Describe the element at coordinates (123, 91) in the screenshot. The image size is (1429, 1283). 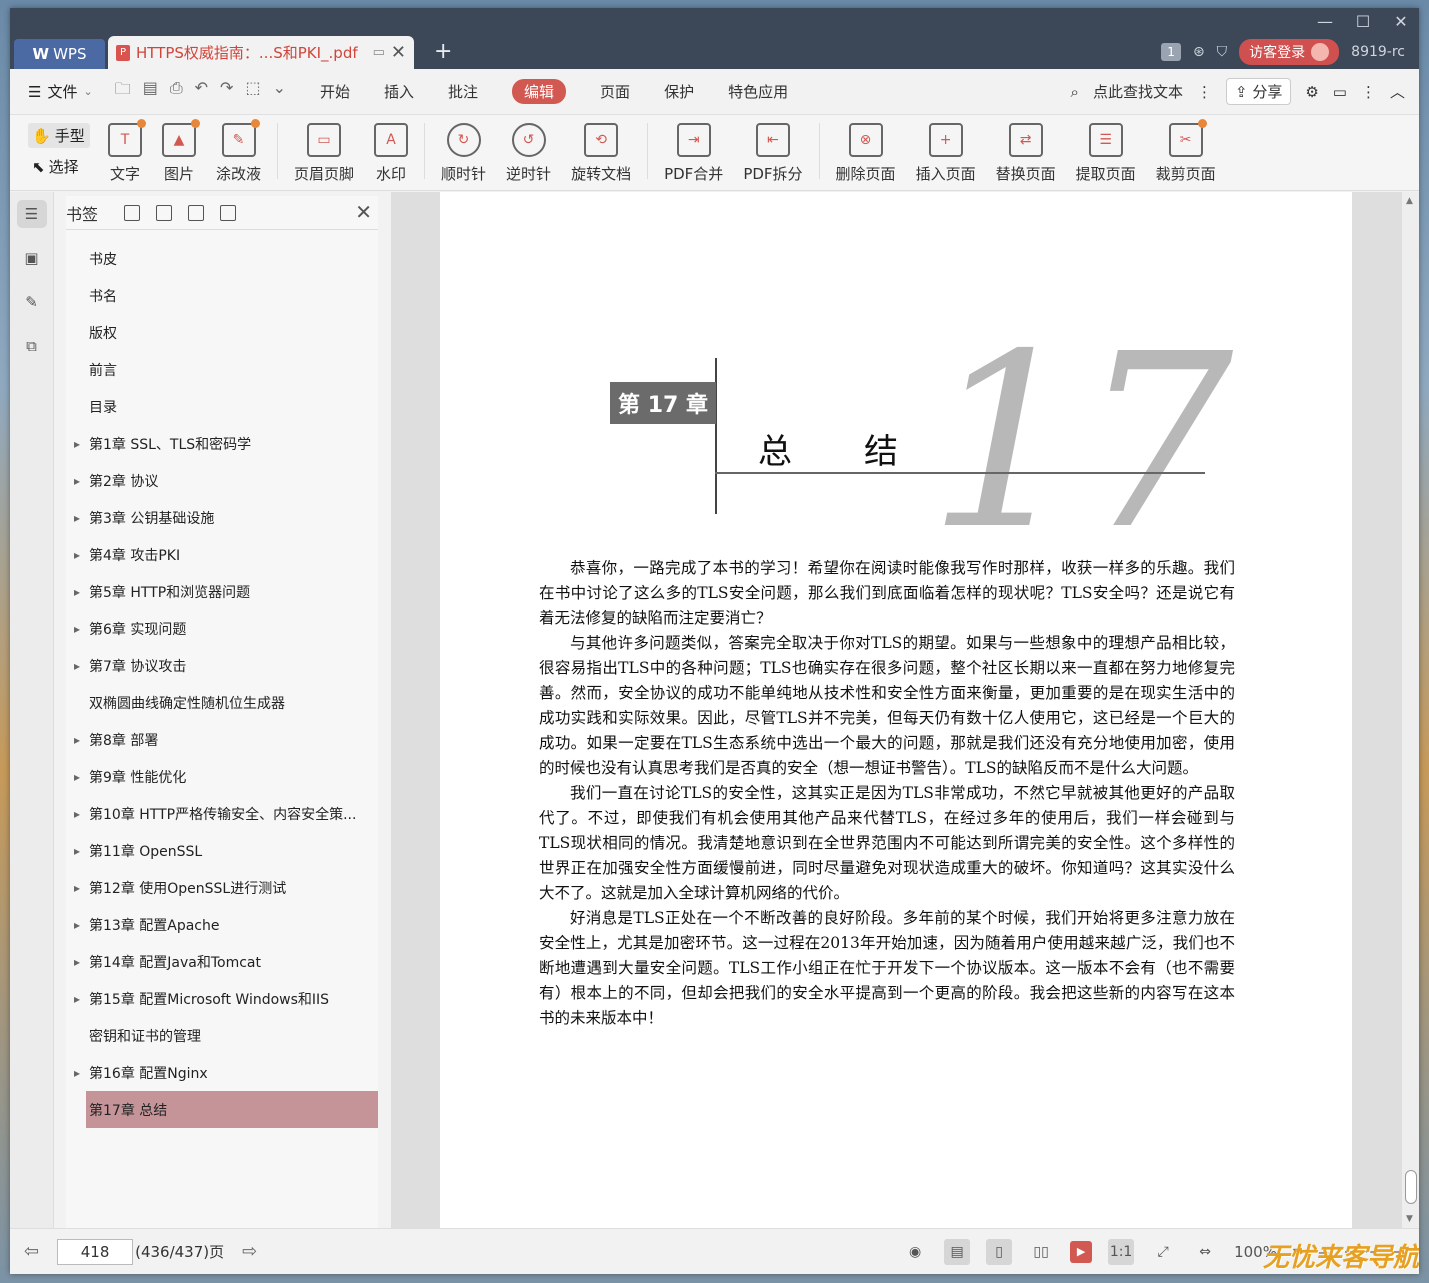
I see `open-icon: 🗀` at that location.